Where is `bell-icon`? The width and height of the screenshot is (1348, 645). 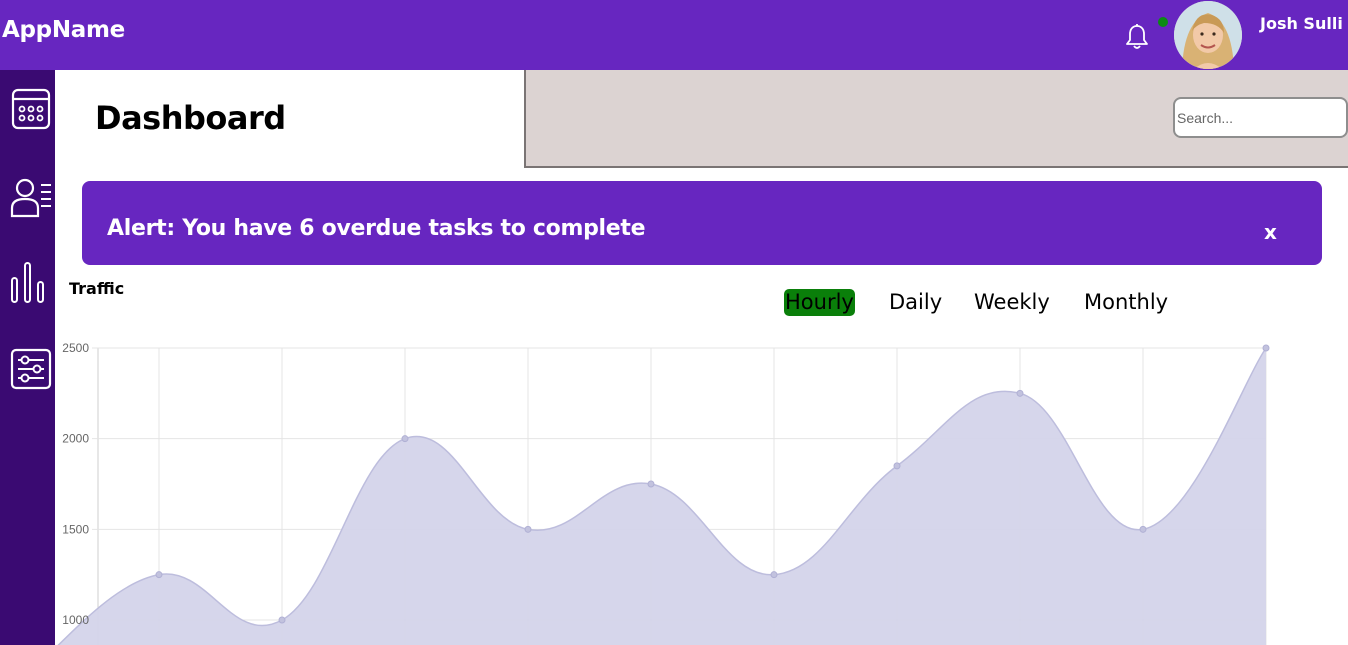 bell-icon is located at coordinates (1137, 37).